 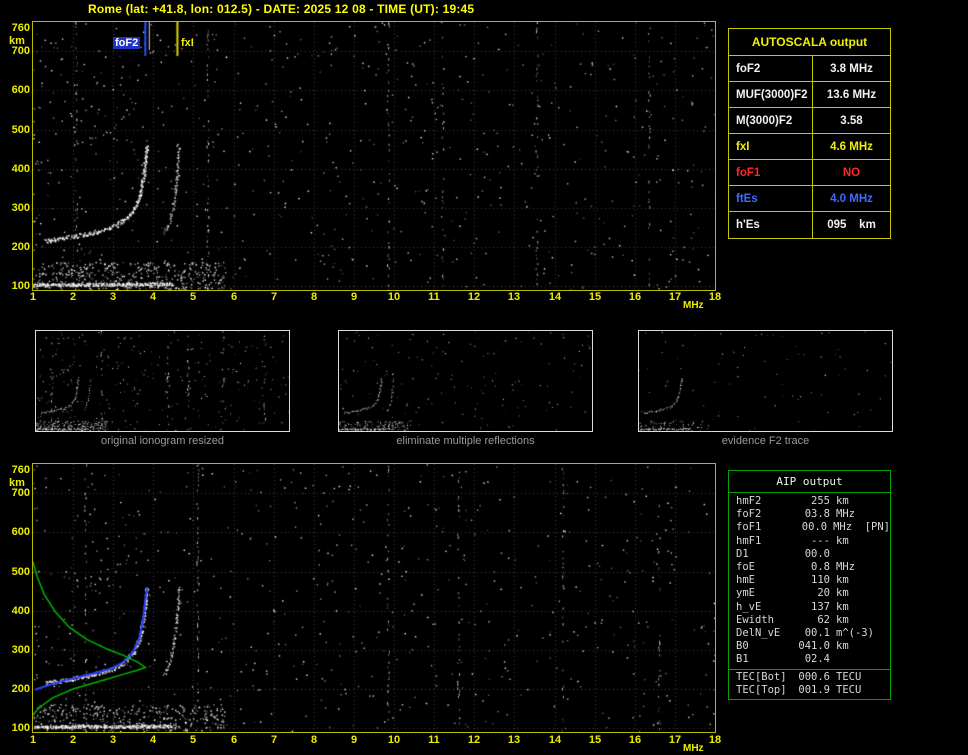 What do you see at coordinates (851, 198) in the screenshot?
I see `autoscala-param-value: 4.0 MHz` at bounding box center [851, 198].